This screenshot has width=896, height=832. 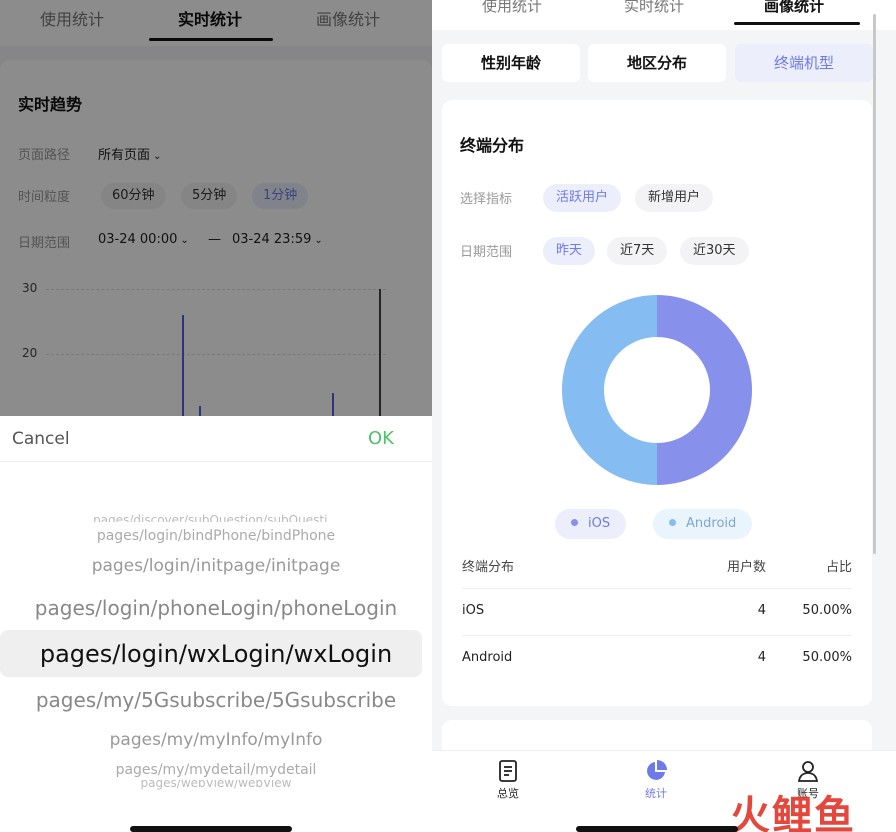 I want to click on legend-android: Android, so click(x=703, y=524).